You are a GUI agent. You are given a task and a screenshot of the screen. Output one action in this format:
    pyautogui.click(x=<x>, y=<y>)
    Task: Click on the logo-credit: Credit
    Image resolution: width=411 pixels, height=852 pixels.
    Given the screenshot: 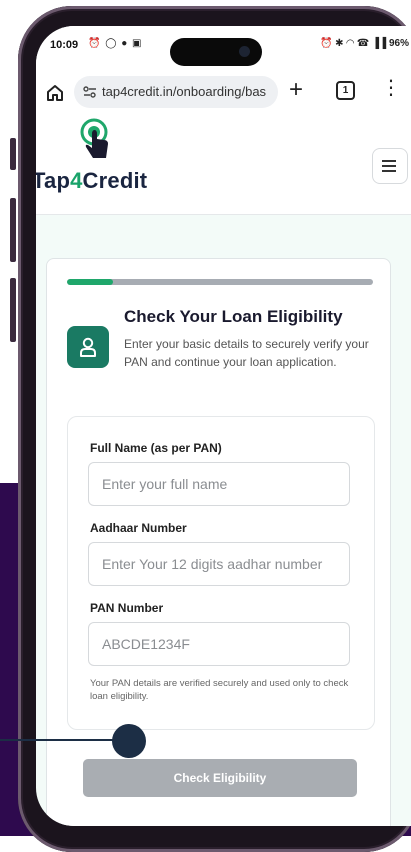 What is the action you would take?
    pyautogui.click(x=115, y=180)
    